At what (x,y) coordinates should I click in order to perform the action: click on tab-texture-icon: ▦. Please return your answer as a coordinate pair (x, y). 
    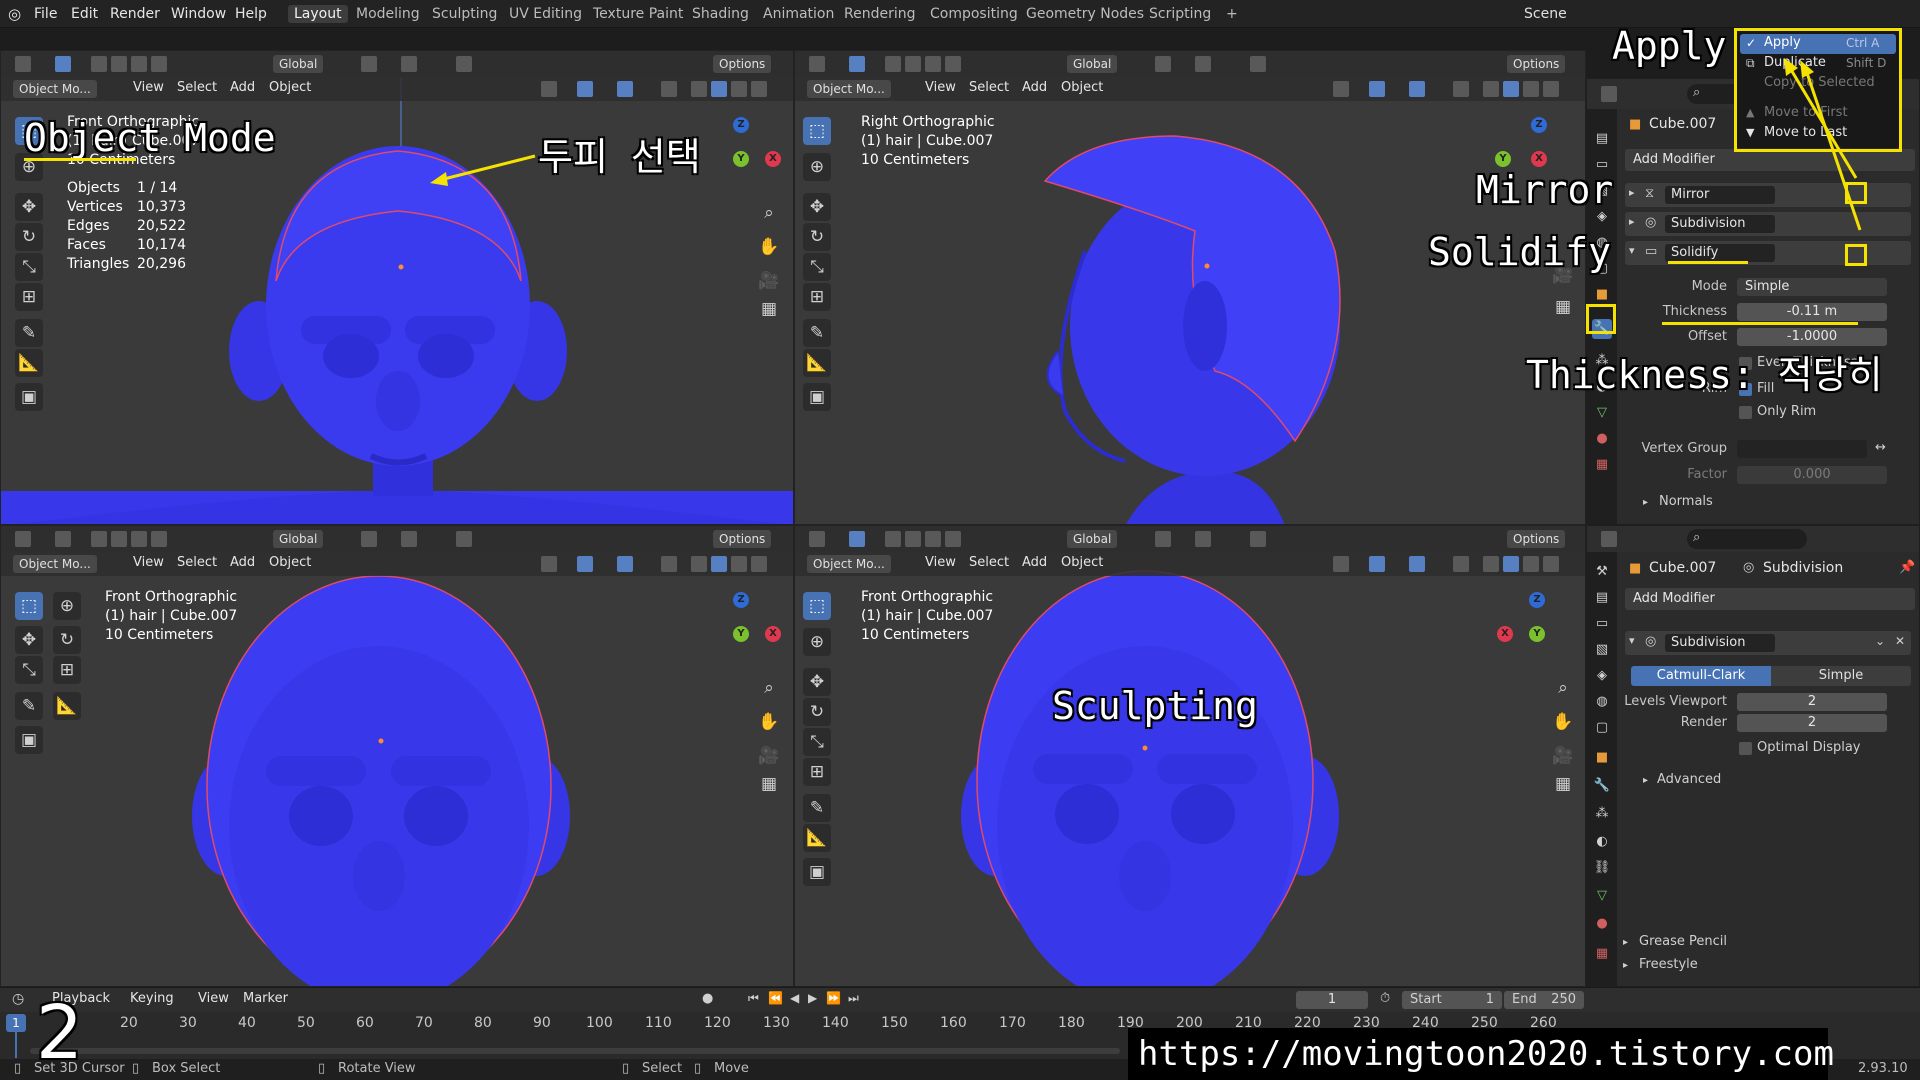
    Looking at the image, I should click on (1602, 465).